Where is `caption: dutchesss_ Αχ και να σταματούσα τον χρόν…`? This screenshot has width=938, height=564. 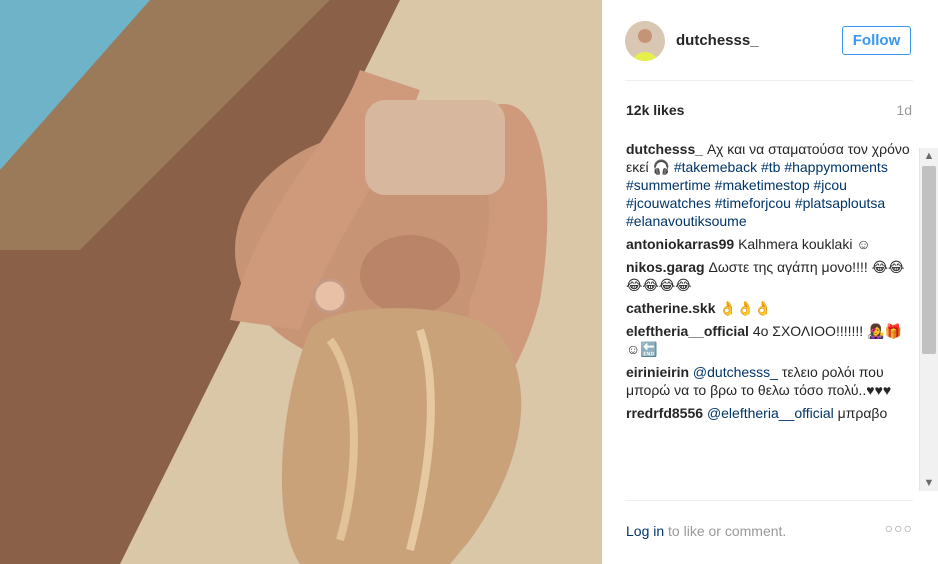
caption: dutchesss_ Αχ και να σταματούσα τον χρόν… is located at coordinates (771, 185).